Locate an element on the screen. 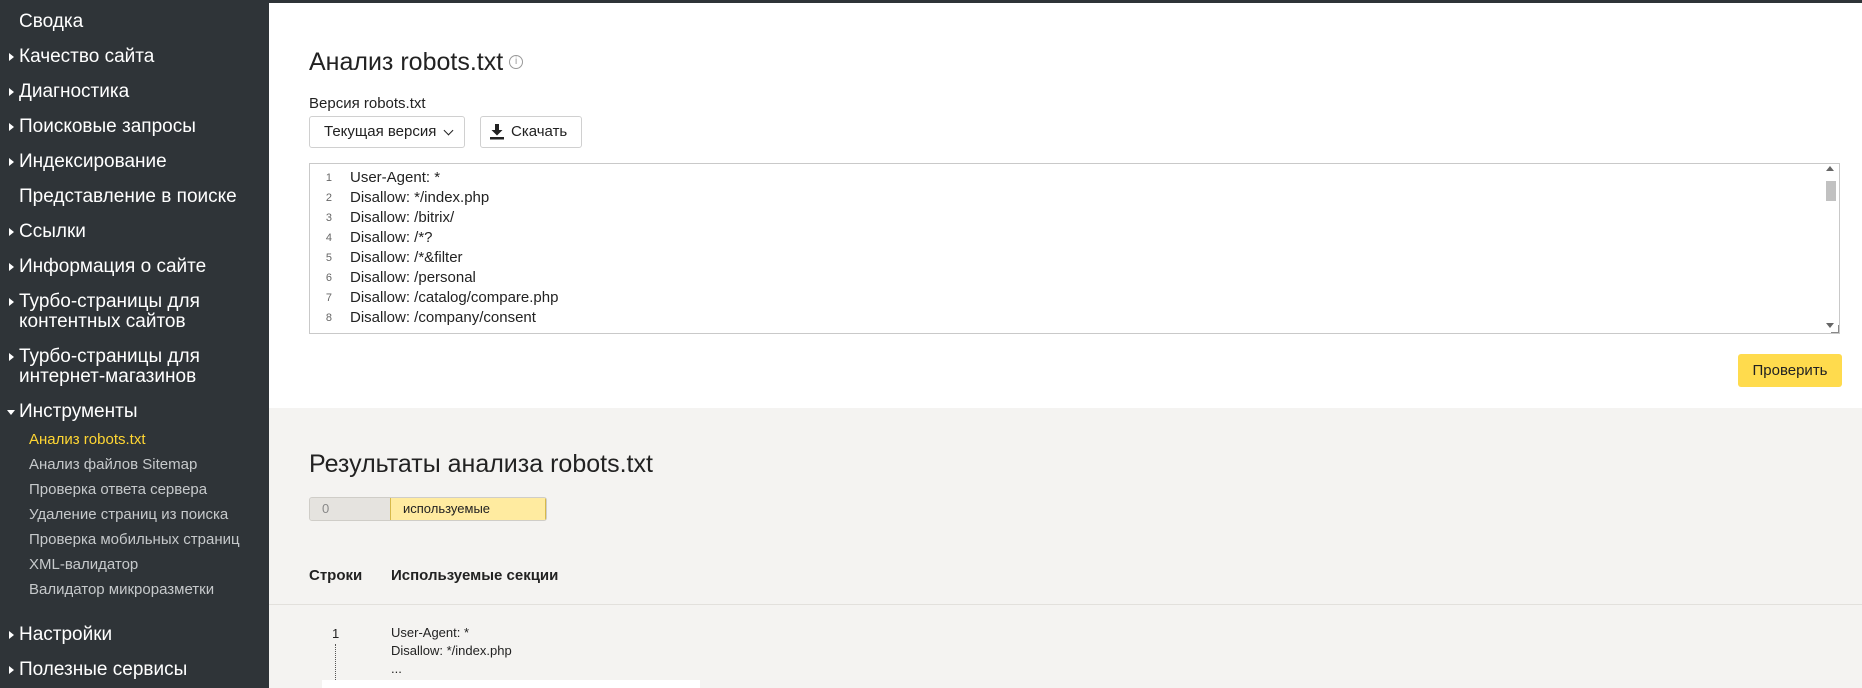  editor-line: 3 Disallow: /bitrix/ is located at coordinates (1060, 218).